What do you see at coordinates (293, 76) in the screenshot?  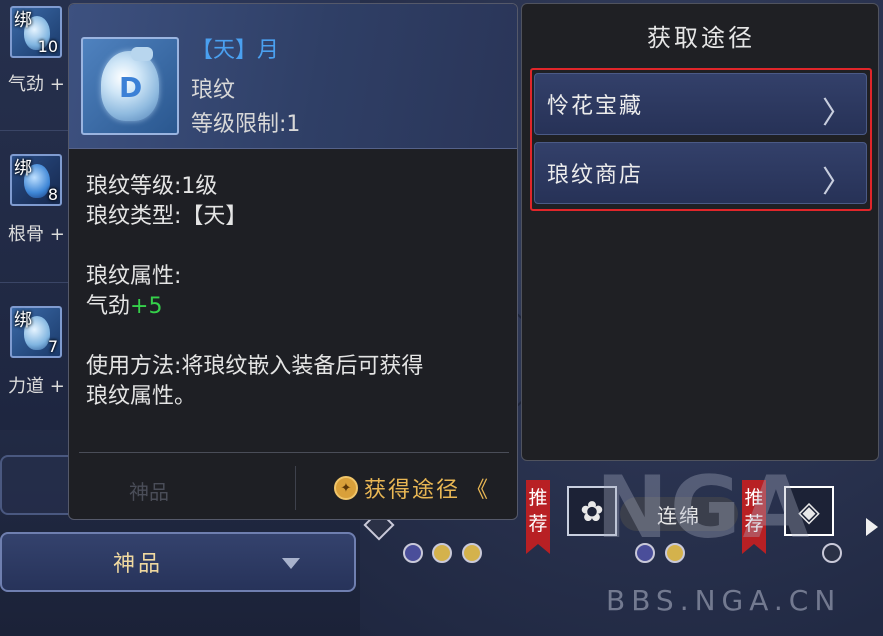 I see `tooltip-header: D 【天】月 琅纹 等级限制:1` at bounding box center [293, 76].